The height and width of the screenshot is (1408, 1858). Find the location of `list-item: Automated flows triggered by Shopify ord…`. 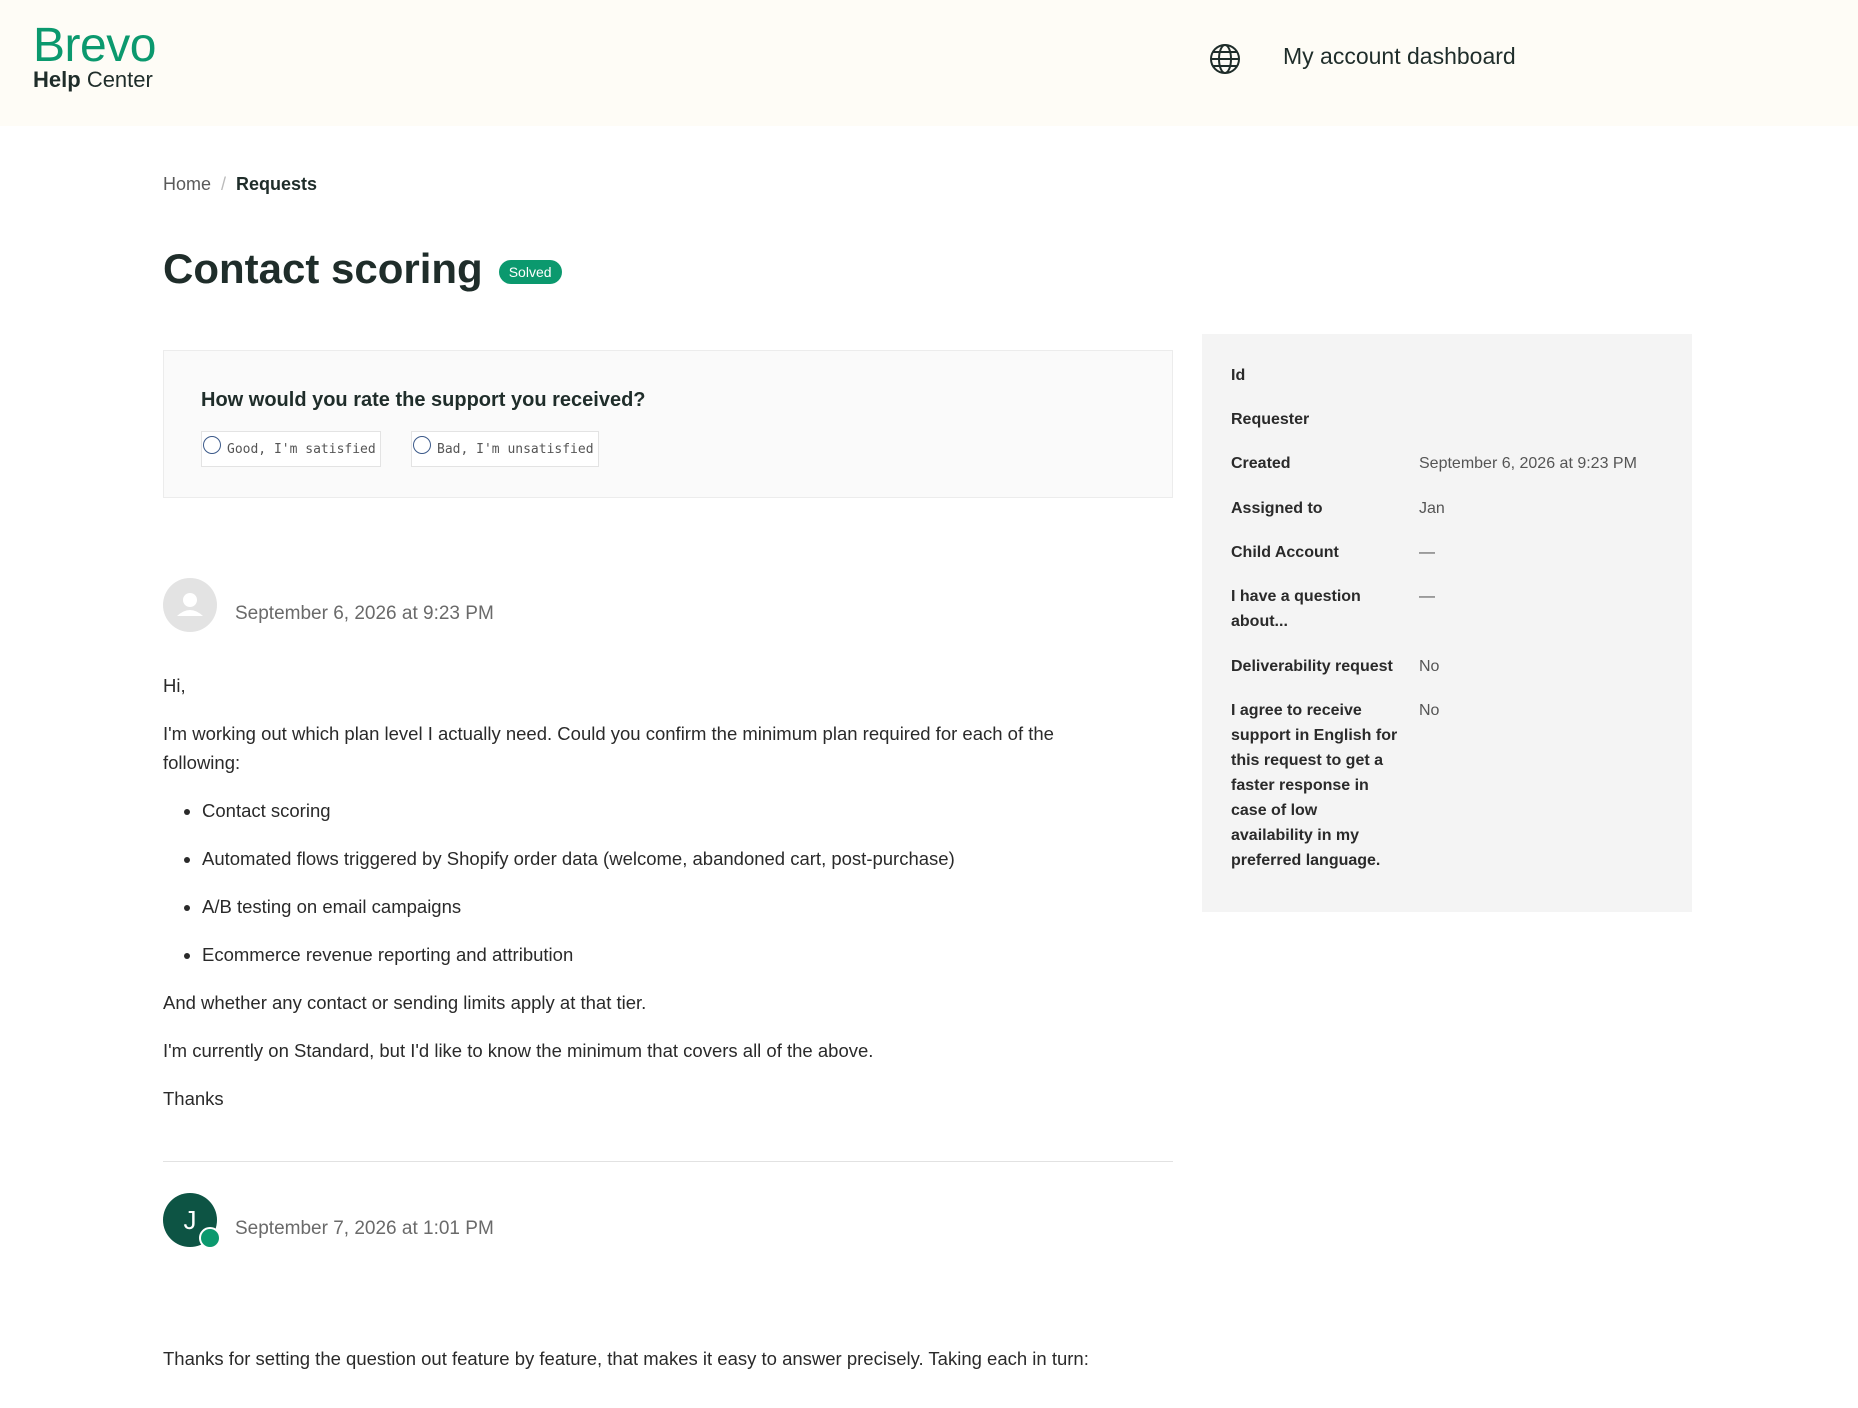

list-item: Automated flows triggered by Shopify ord… is located at coordinates (652, 858).